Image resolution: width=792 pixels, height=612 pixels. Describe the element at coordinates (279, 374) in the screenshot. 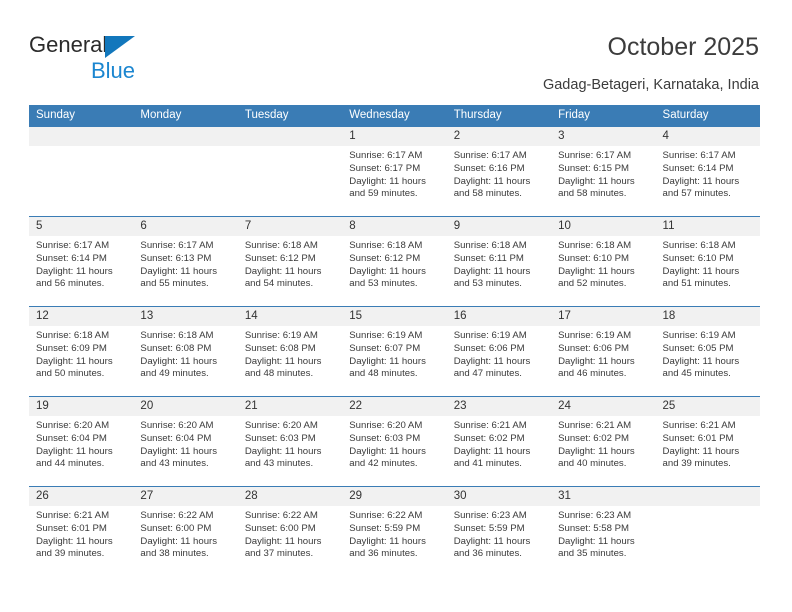

I see `daylight-text-cont: and 48 minutes.` at that location.